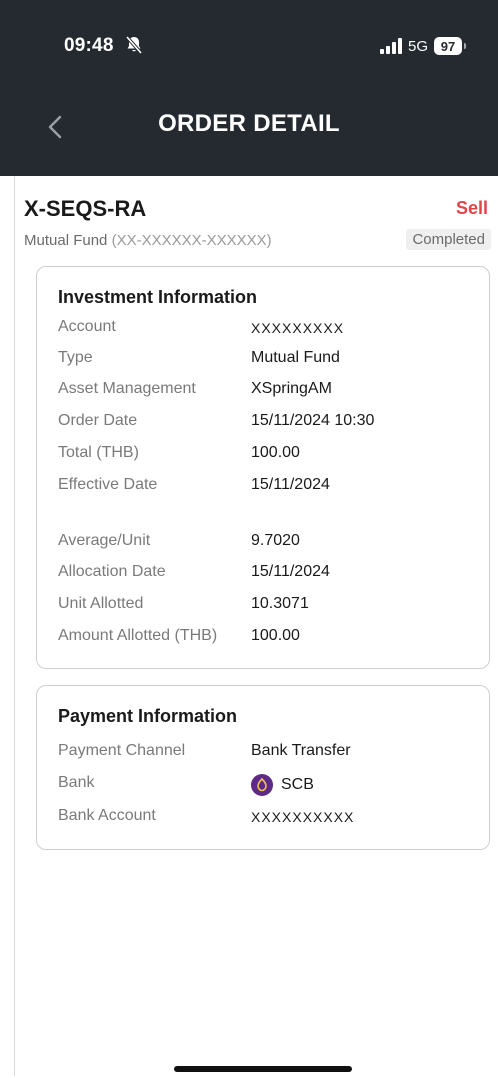 Image resolution: width=498 pixels, height=1078 pixels. Describe the element at coordinates (263, 1069) in the screenshot. I see `home-indicator` at that location.